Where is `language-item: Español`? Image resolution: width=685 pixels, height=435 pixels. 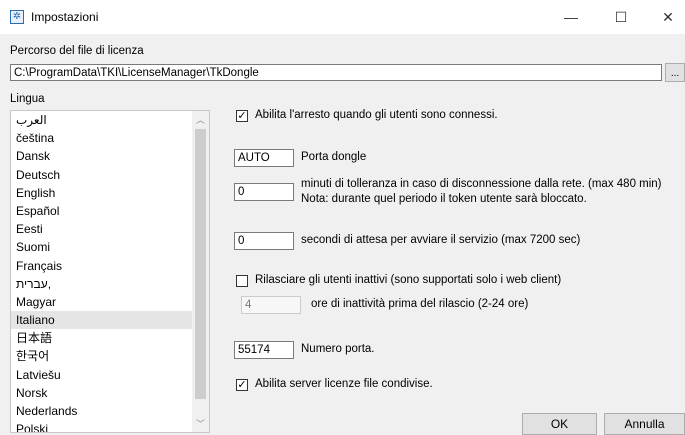 language-item: Español is located at coordinates (110, 211).